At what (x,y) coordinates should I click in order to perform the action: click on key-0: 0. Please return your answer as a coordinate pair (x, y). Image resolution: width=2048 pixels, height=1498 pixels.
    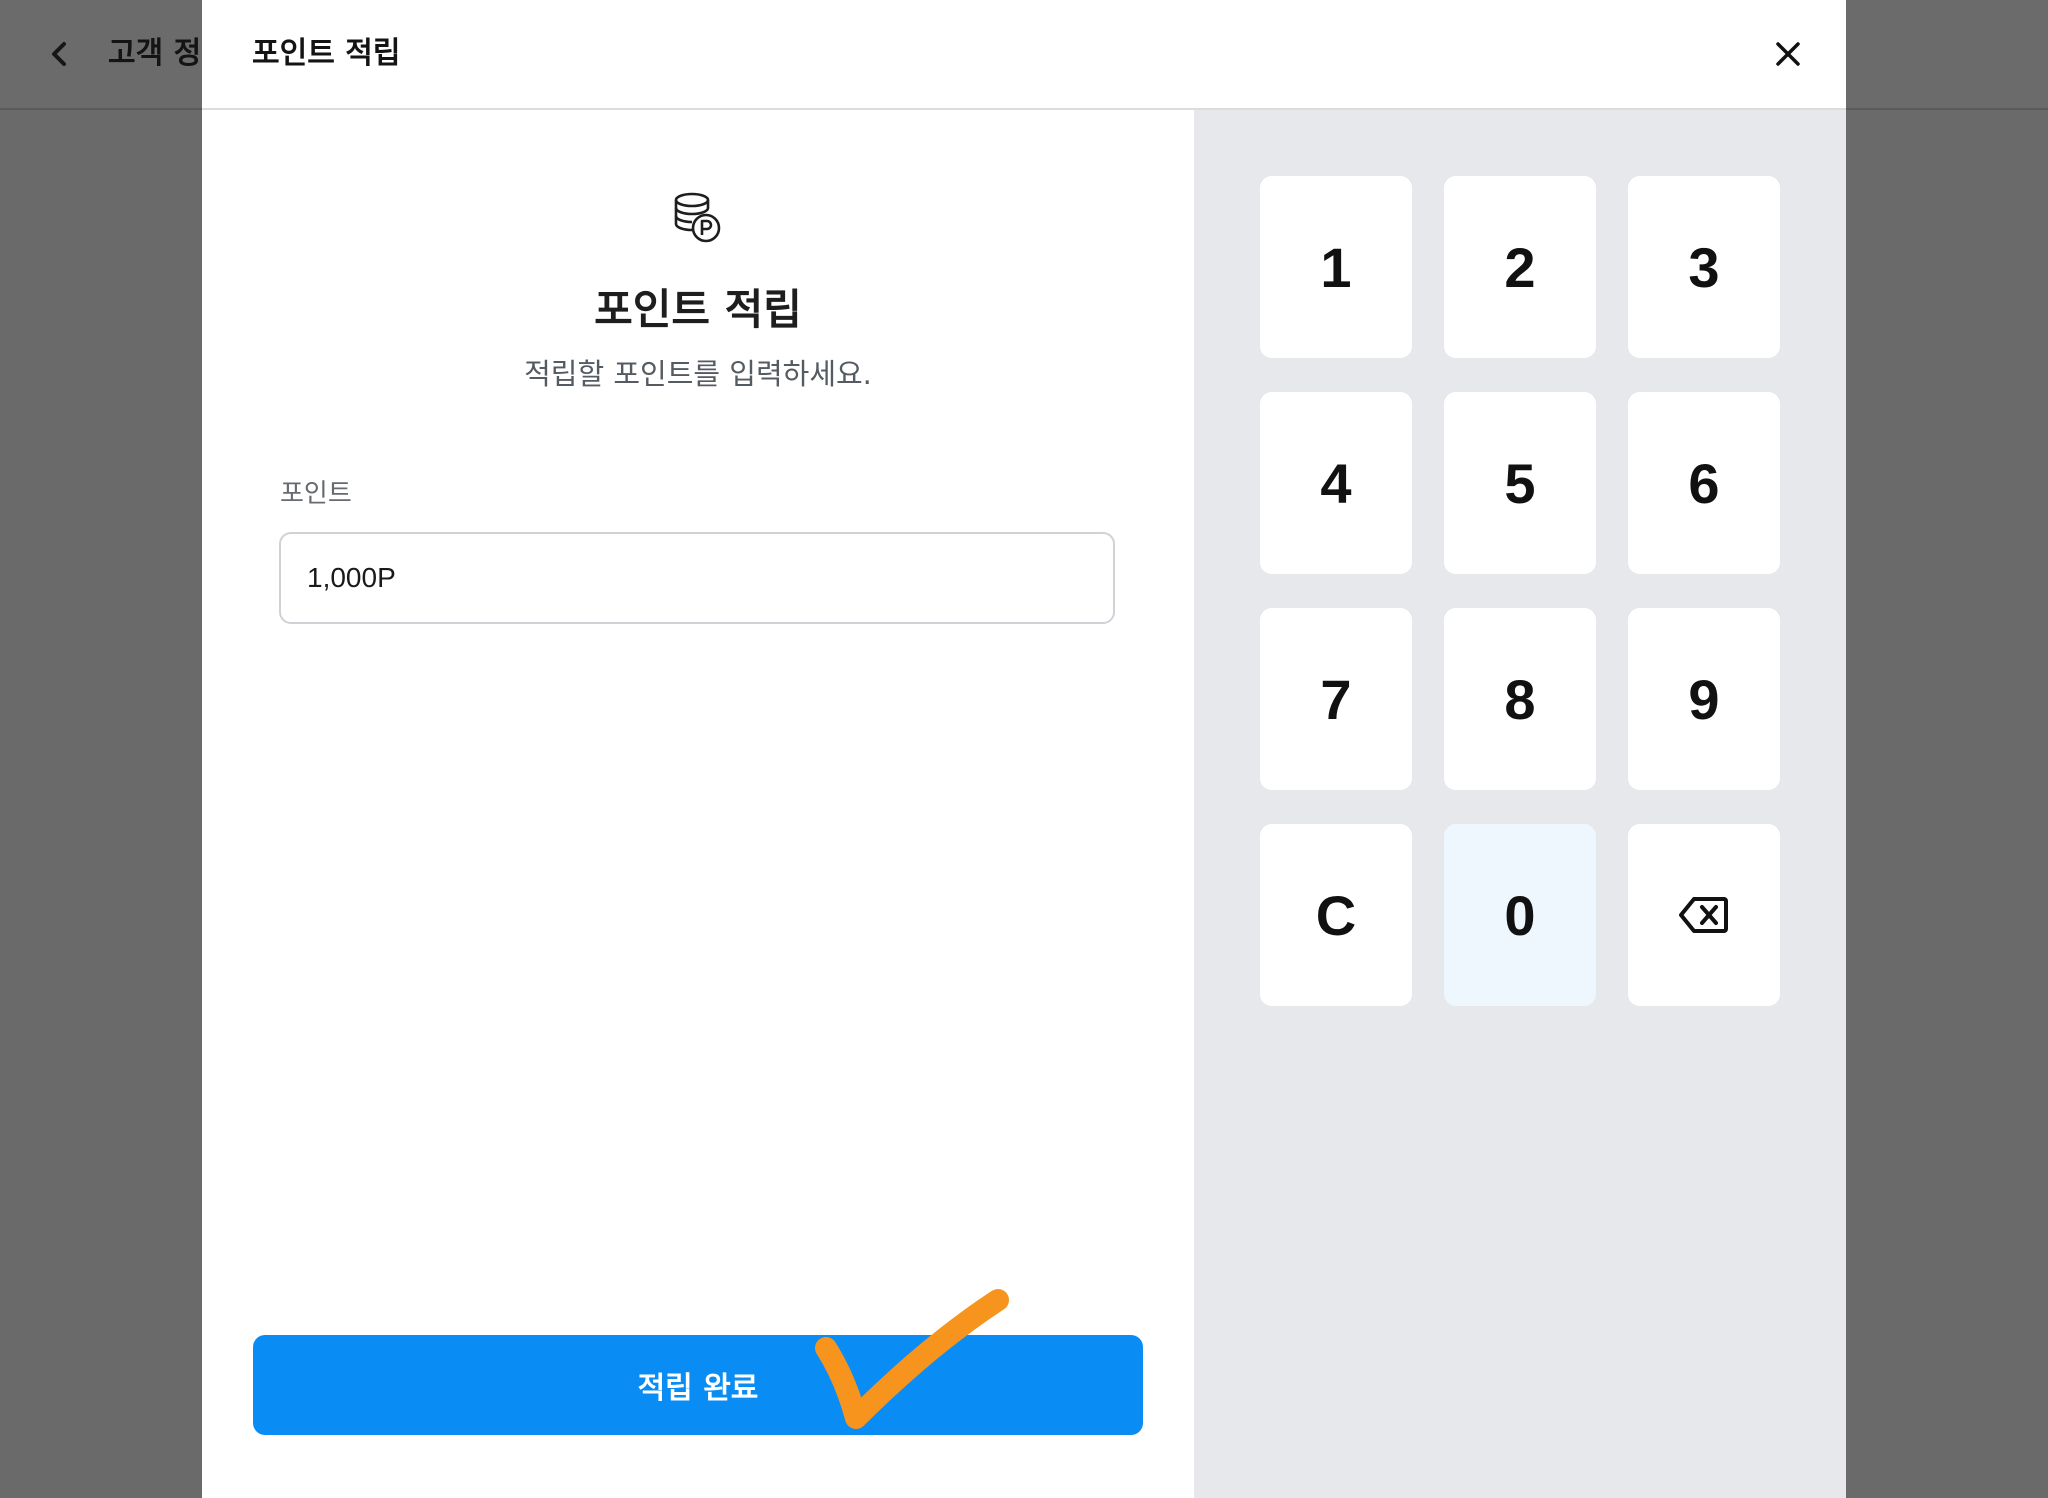
    Looking at the image, I should click on (1520, 915).